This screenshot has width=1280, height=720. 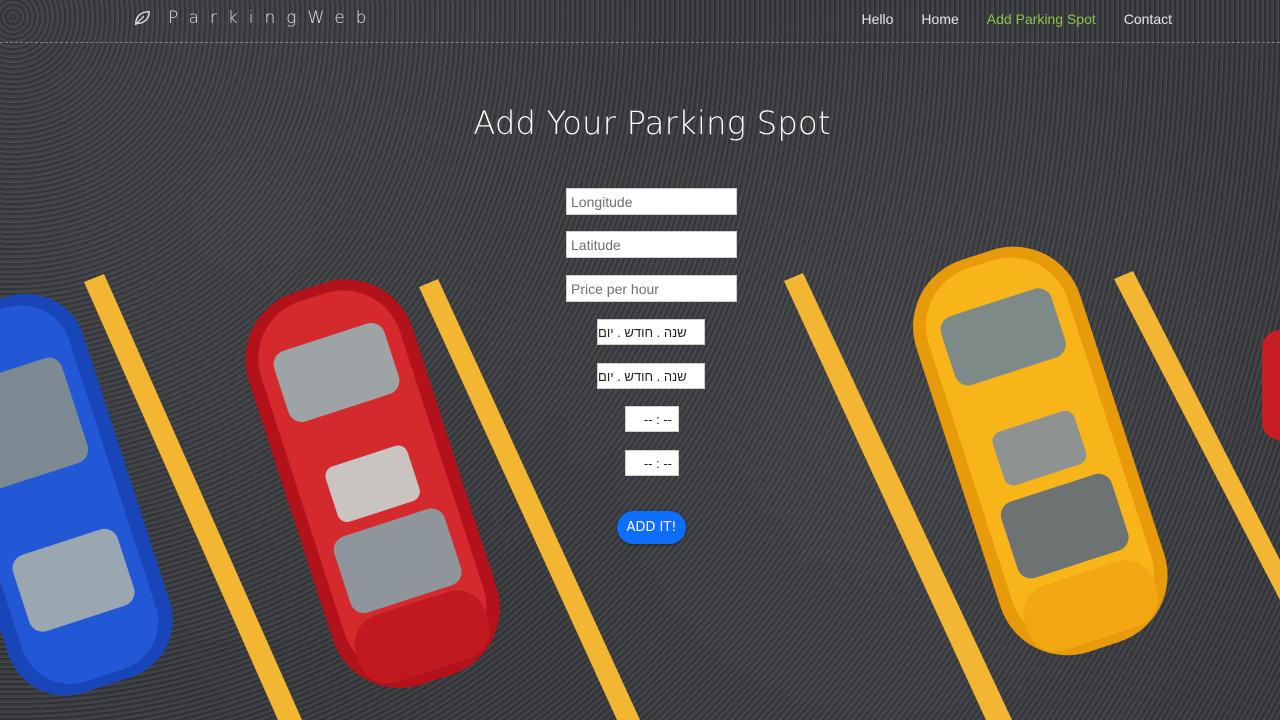 I want to click on nav-item-home: Home, so click(x=939, y=19).